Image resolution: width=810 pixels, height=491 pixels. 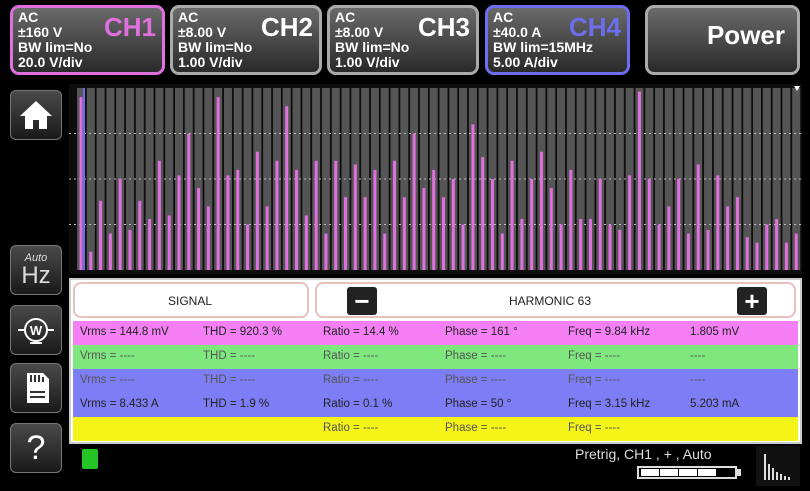 What do you see at coordinates (36, 388) in the screenshot?
I see `sd-card-button` at bounding box center [36, 388].